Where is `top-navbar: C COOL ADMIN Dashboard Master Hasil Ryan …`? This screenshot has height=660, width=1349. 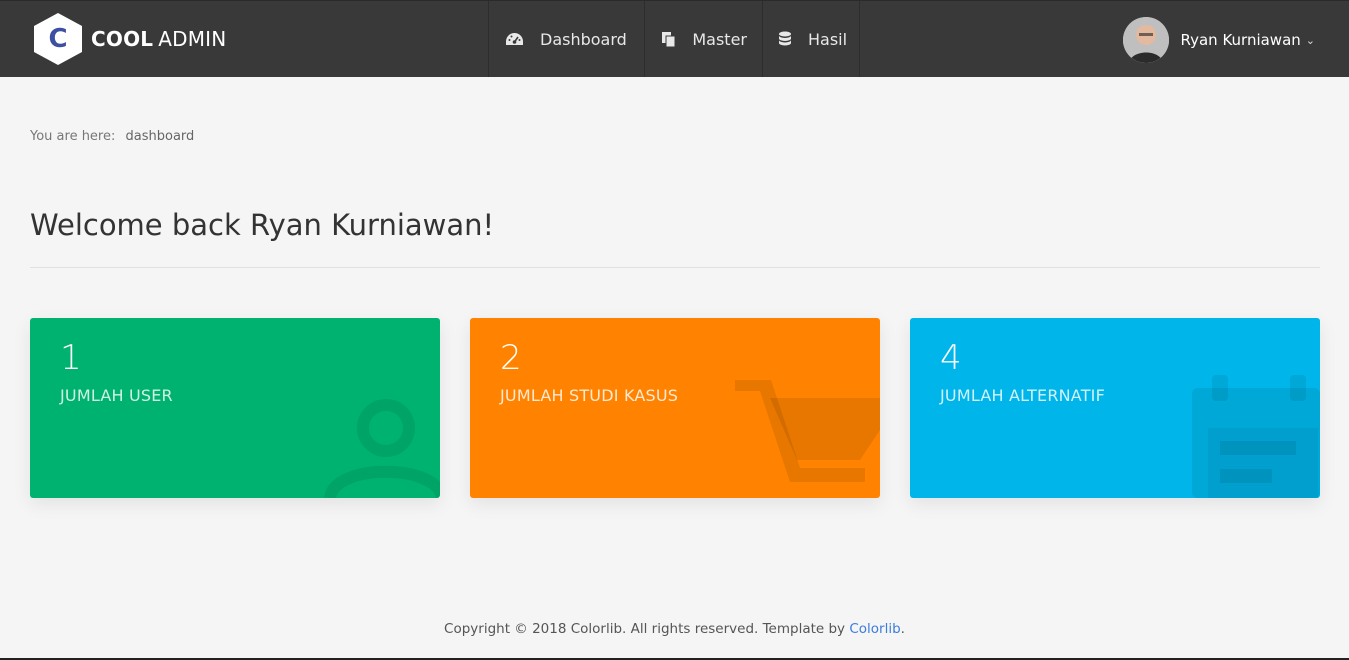 top-navbar: C COOL ADMIN Dashboard Master Hasil Ryan … is located at coordinates (674, 38).